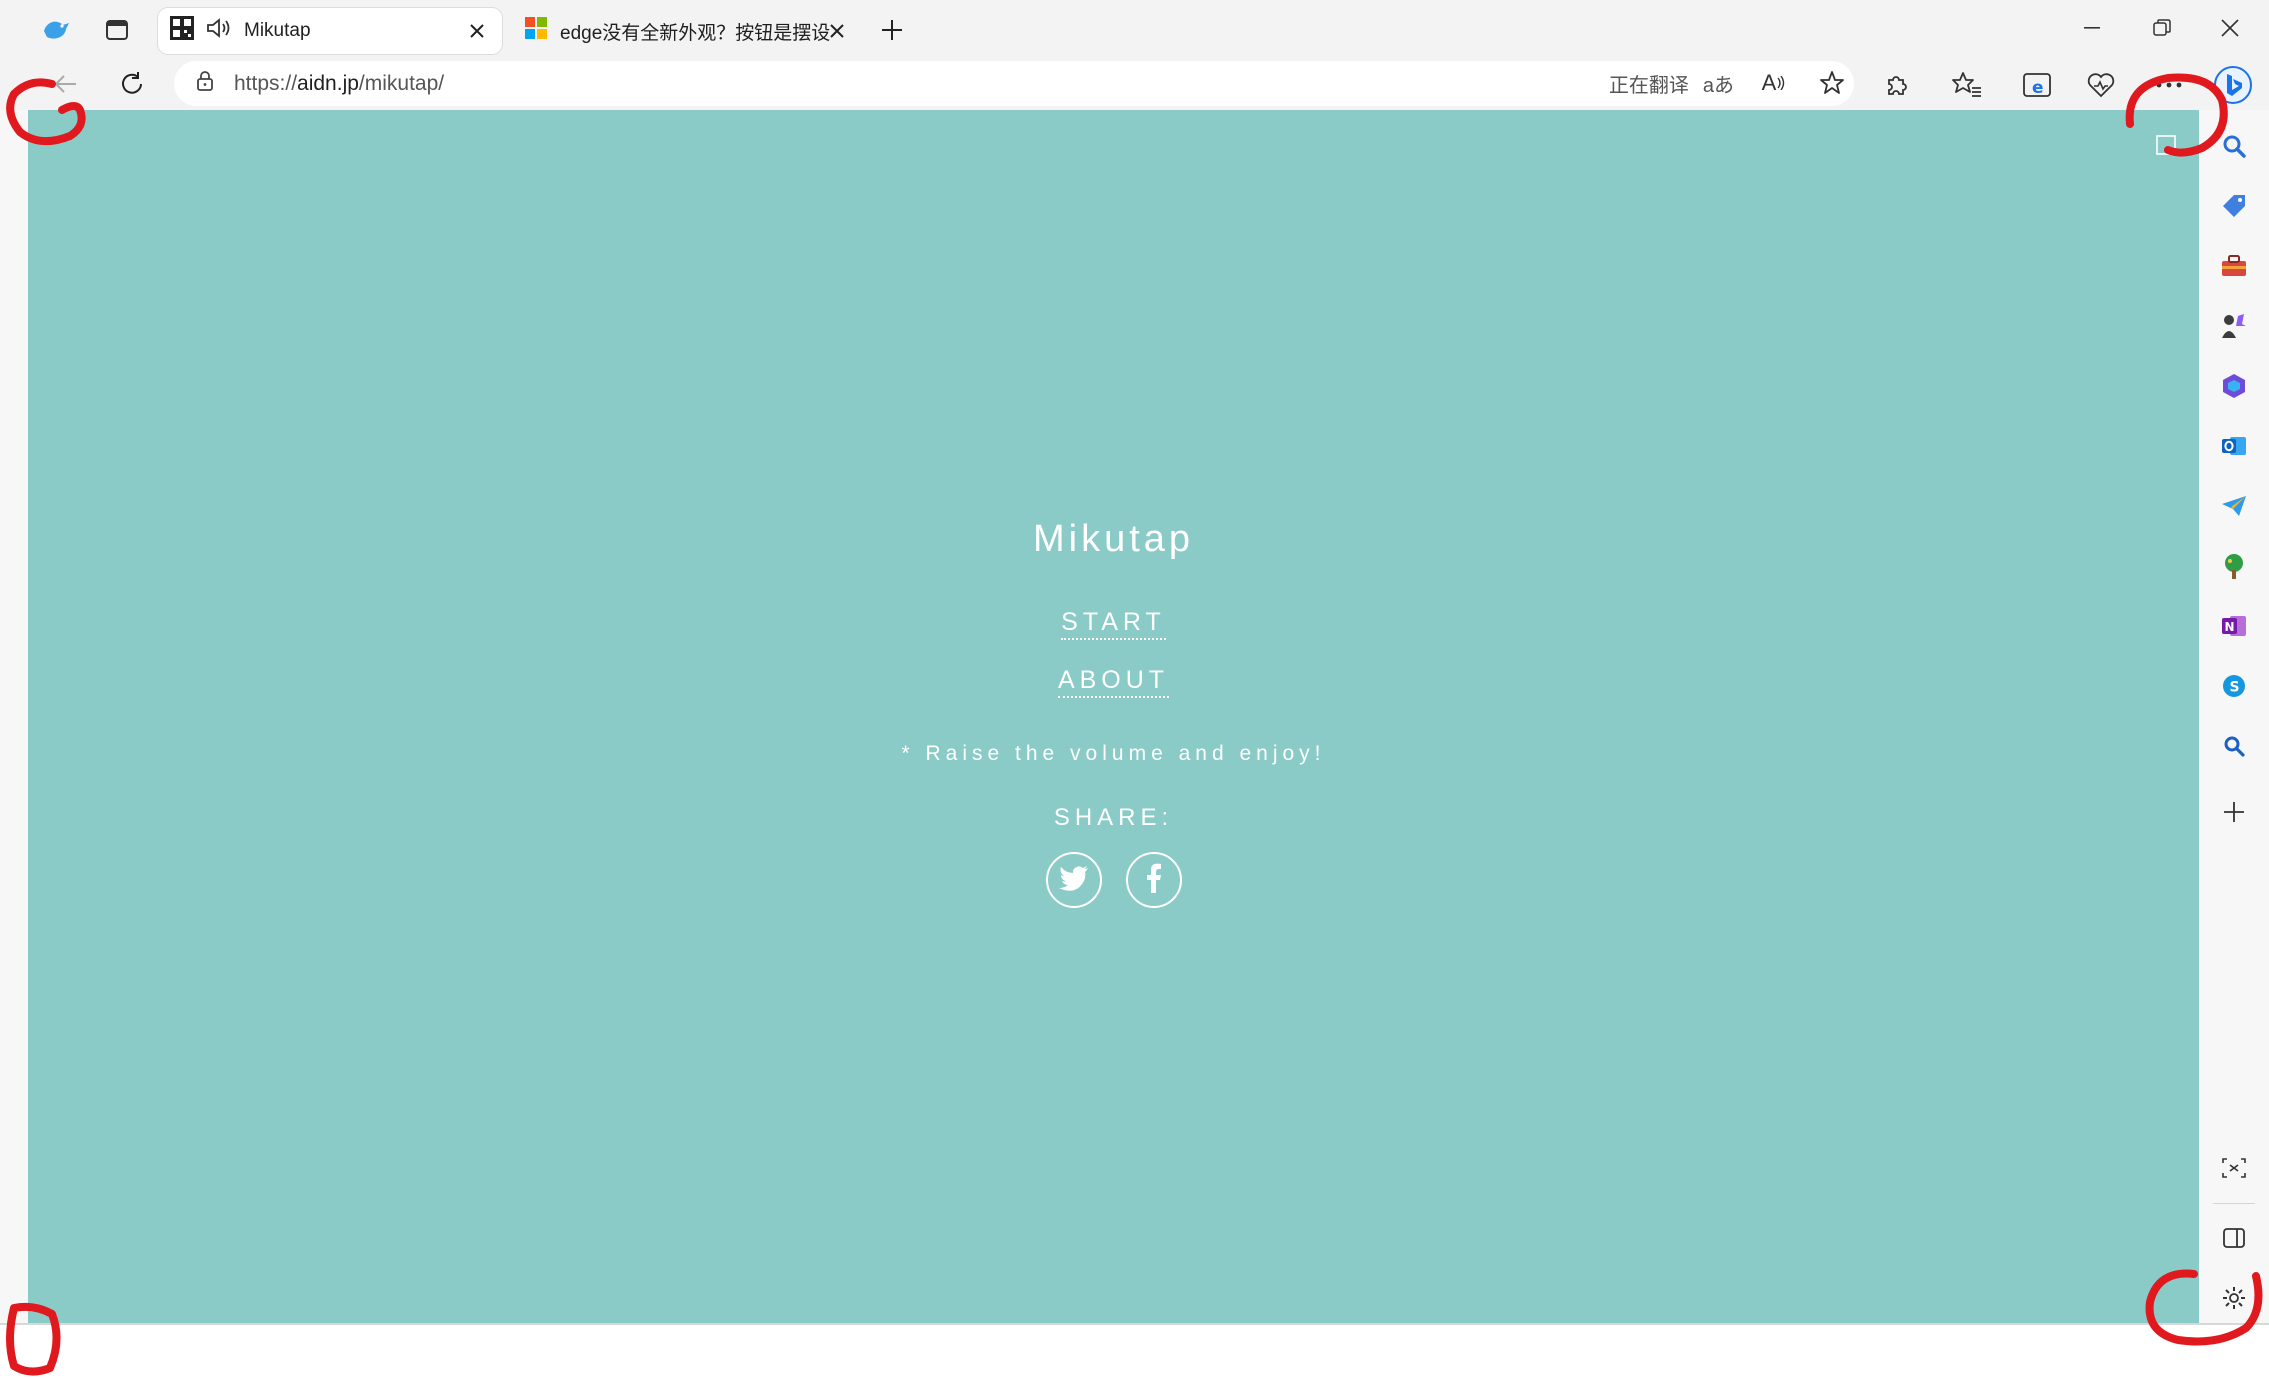  What do you see at coordinates (1832, 83) in the screenshot?
I see `favorite-star-icon` at bounding box center [1832, 83].